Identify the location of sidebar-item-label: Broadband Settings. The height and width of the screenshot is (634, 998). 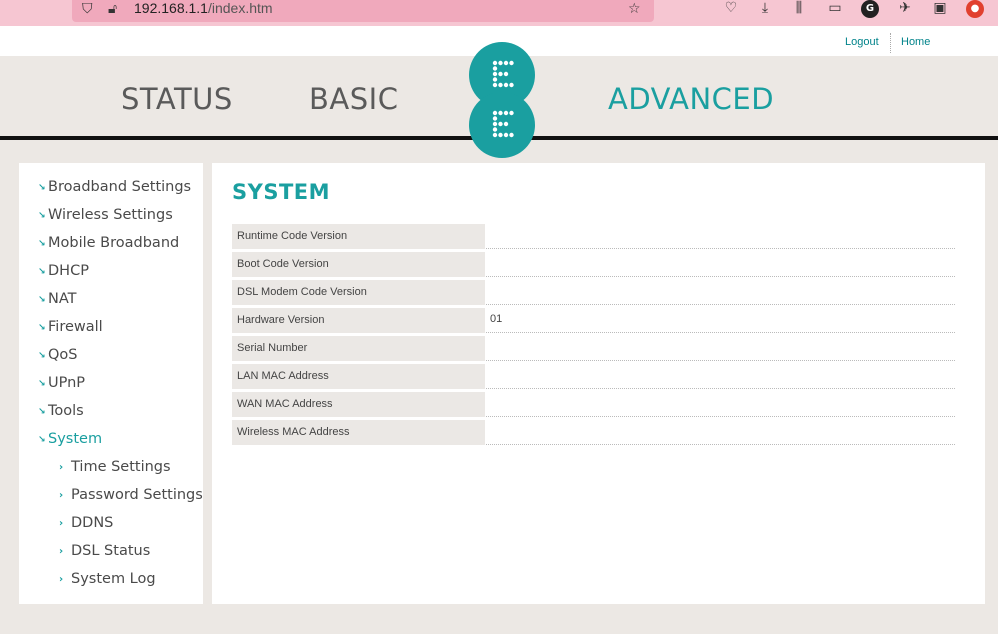
(120, 187).